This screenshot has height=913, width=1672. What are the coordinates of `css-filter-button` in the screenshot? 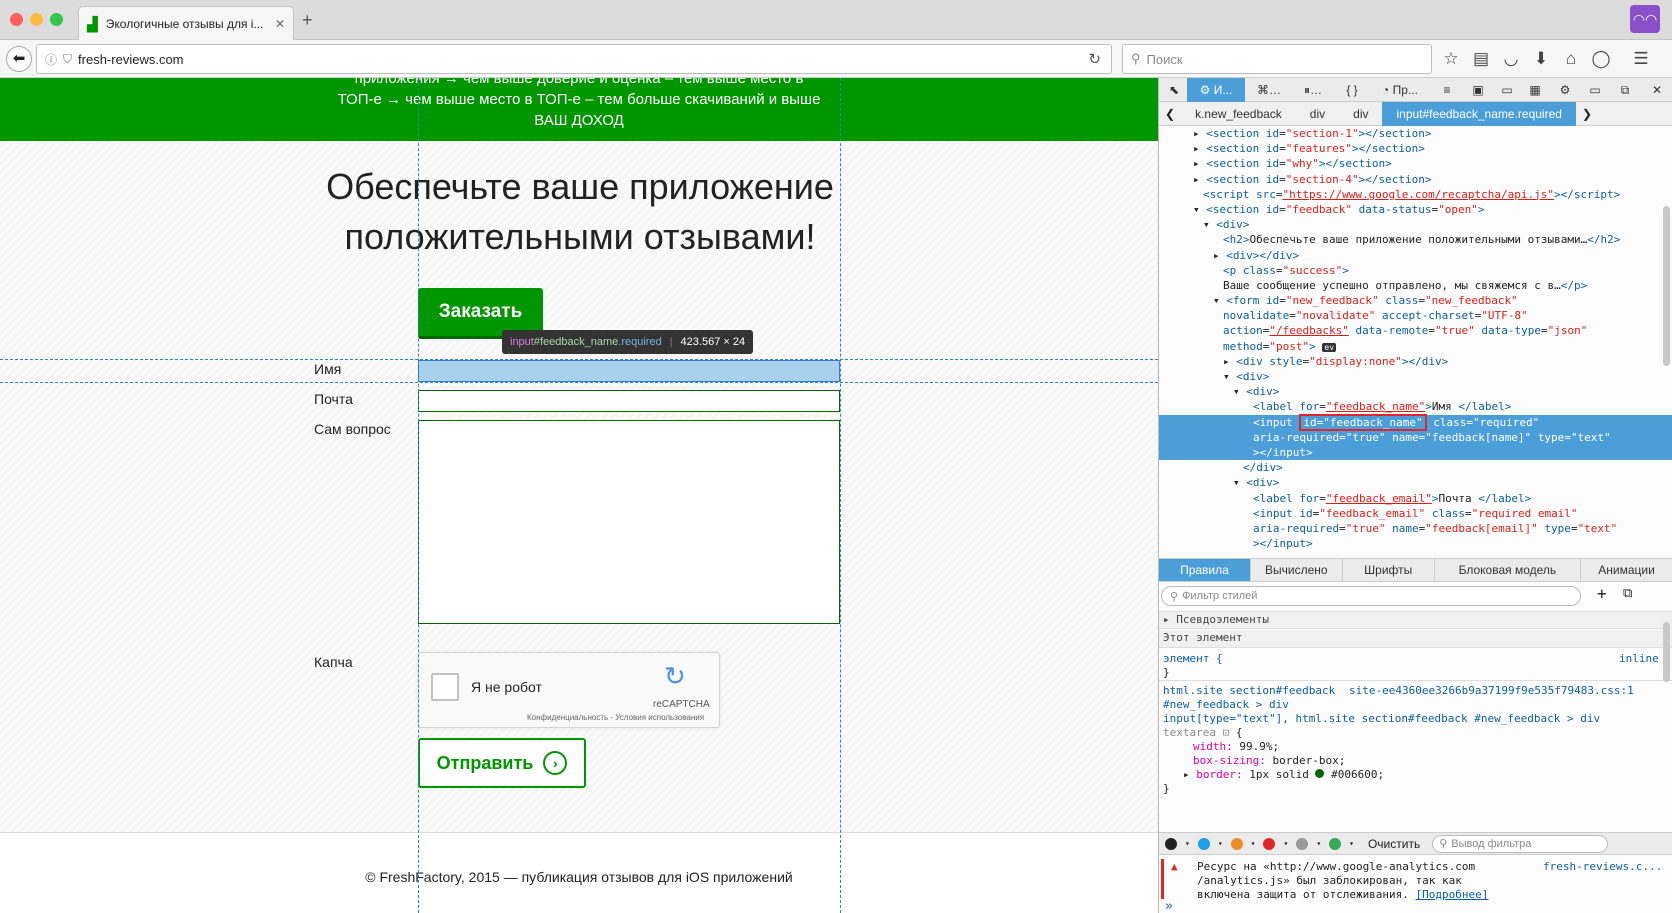 It's located at (1203, 843).